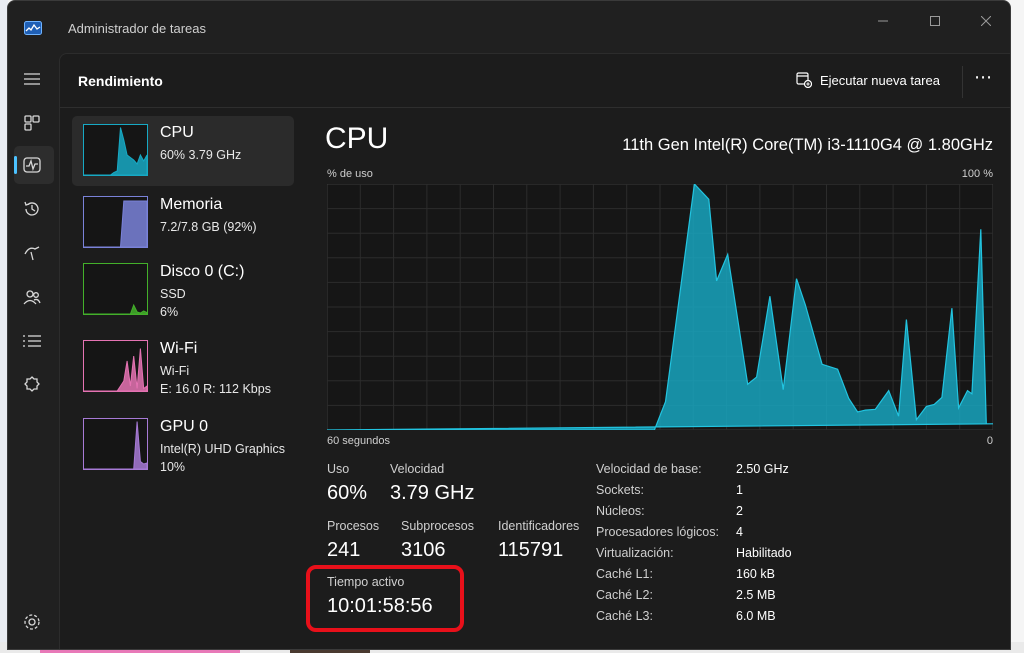 Image resolution: width=1024 pixels, height=653 pixels. Describe the element at coordinates (417, 469) in the screenshot. I see `speed-label: Velocidad` at that location.